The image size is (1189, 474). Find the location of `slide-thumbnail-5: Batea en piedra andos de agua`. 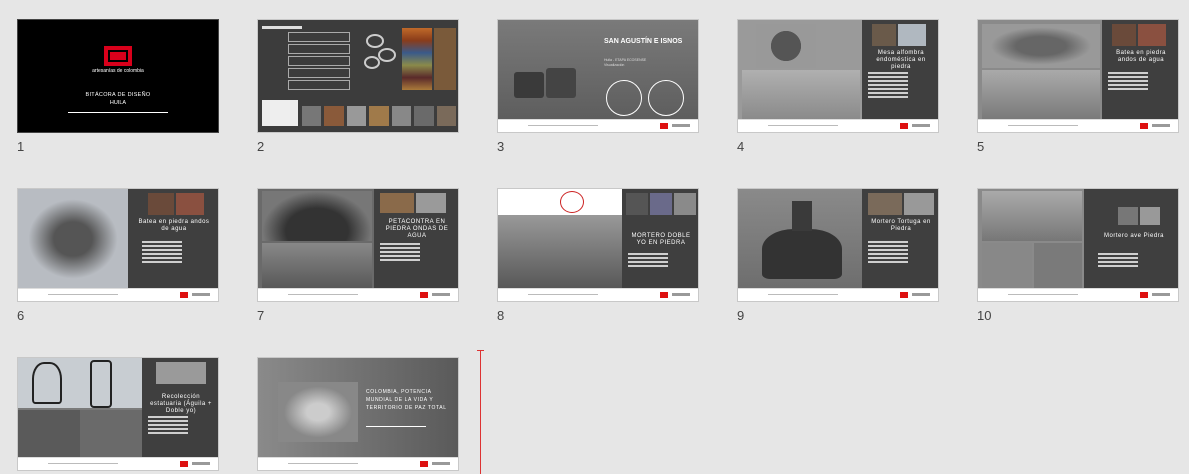

slide-thumbnail-5: Batea en piedra andos de agua is located at coordinates (1078, 76).